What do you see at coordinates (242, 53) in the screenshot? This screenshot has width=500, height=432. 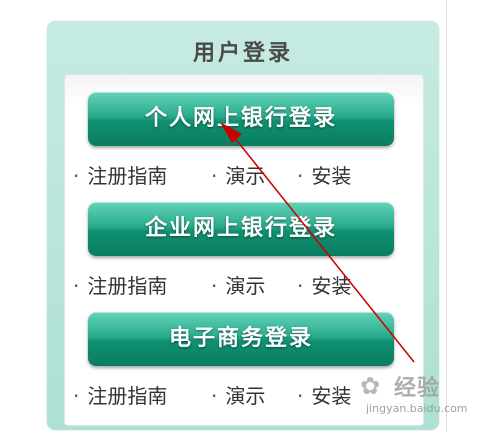 I see `panel-title: 用户登录` at bounding box center [242, 53].